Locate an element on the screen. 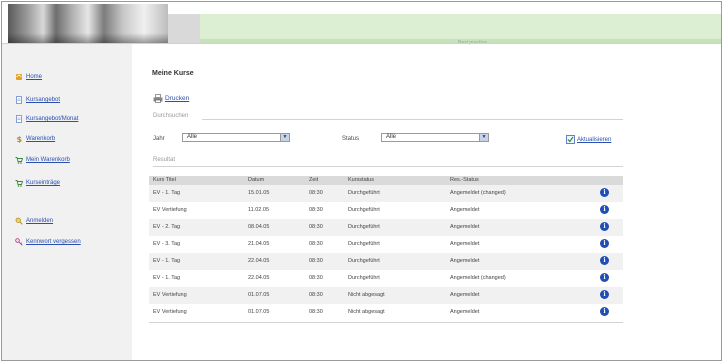 The width and height of the screenshot is (725, 363). table-header is located at coordinates (386, 180).